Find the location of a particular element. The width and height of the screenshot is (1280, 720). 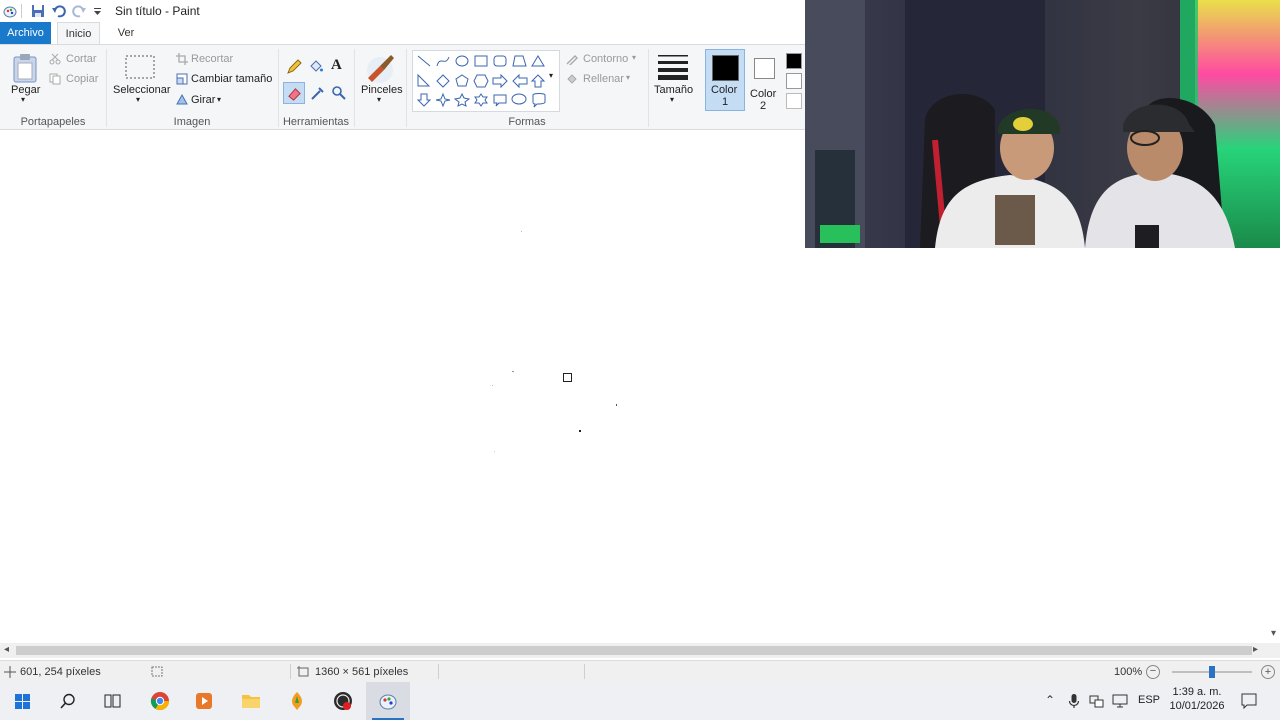

search-button is located at coordinates (68, 701).